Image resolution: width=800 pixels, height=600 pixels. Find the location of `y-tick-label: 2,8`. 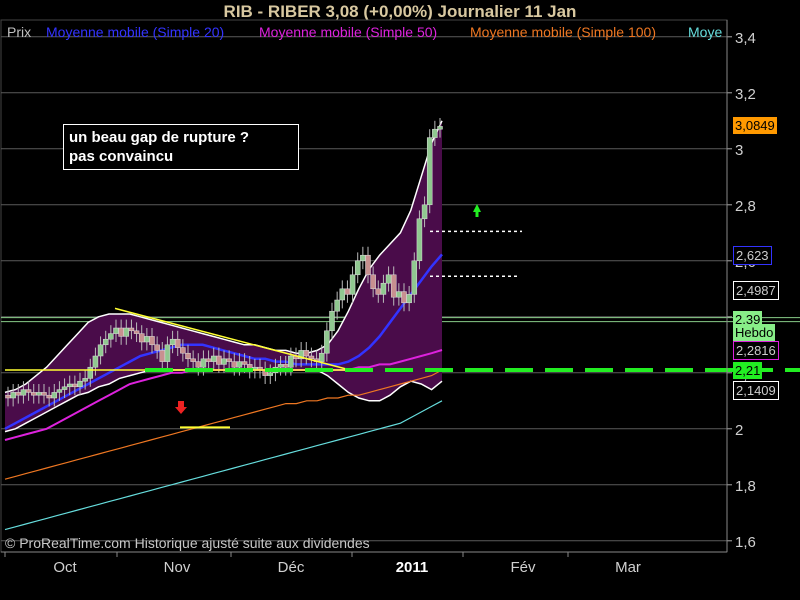

y-tick-label: 2,8 is located at coordinates (745, 206).